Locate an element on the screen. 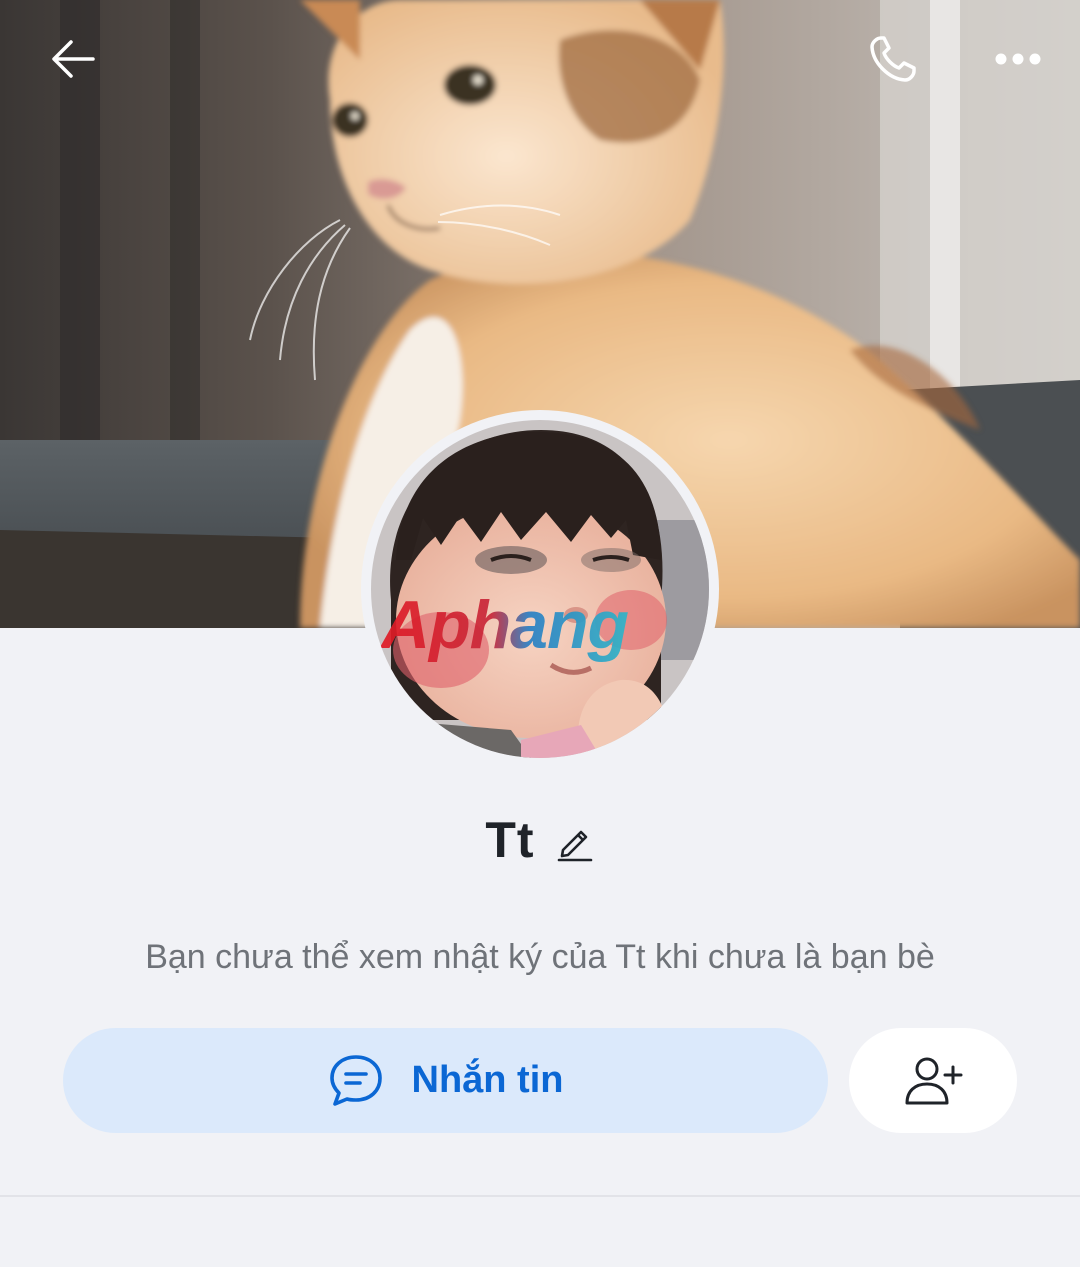  more-button is located at coordinates (1018, 59).